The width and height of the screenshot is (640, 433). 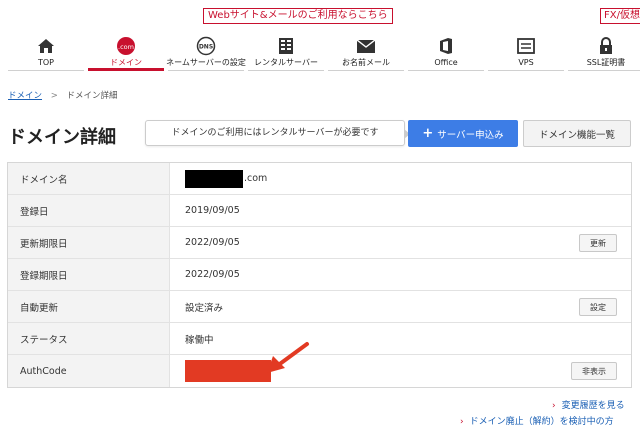 I want to click on breadcrumb-domain-link: ドメイン, so click(x=25, y=96).